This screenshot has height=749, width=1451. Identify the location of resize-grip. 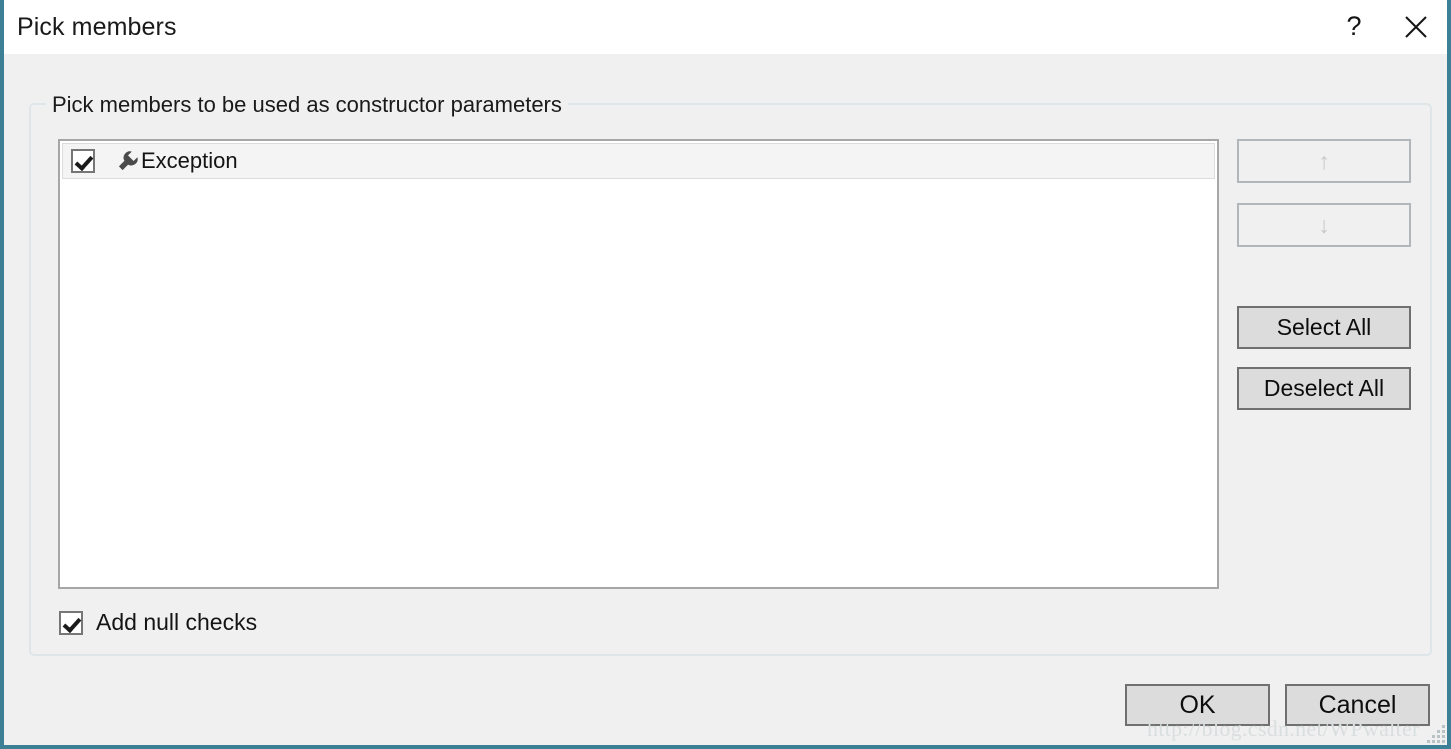
(1434, 732).